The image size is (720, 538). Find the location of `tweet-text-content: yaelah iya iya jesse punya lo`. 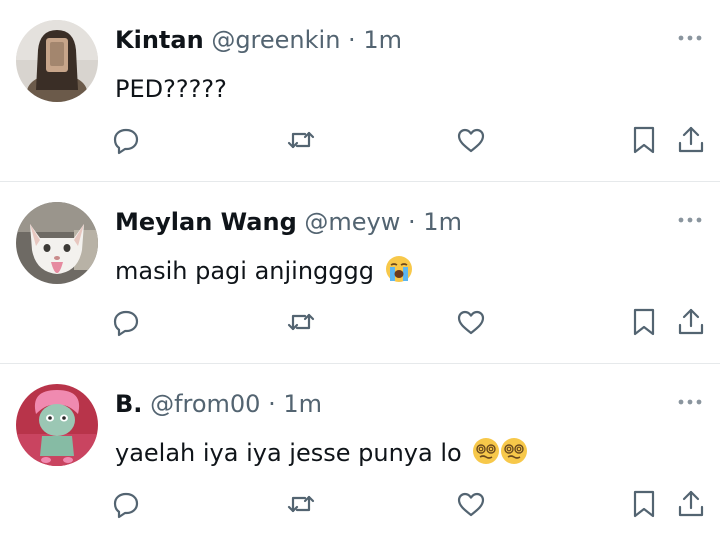

tweet-text-content: yaelah iya iya jesse punya lo is located at coordinates (288, 453).